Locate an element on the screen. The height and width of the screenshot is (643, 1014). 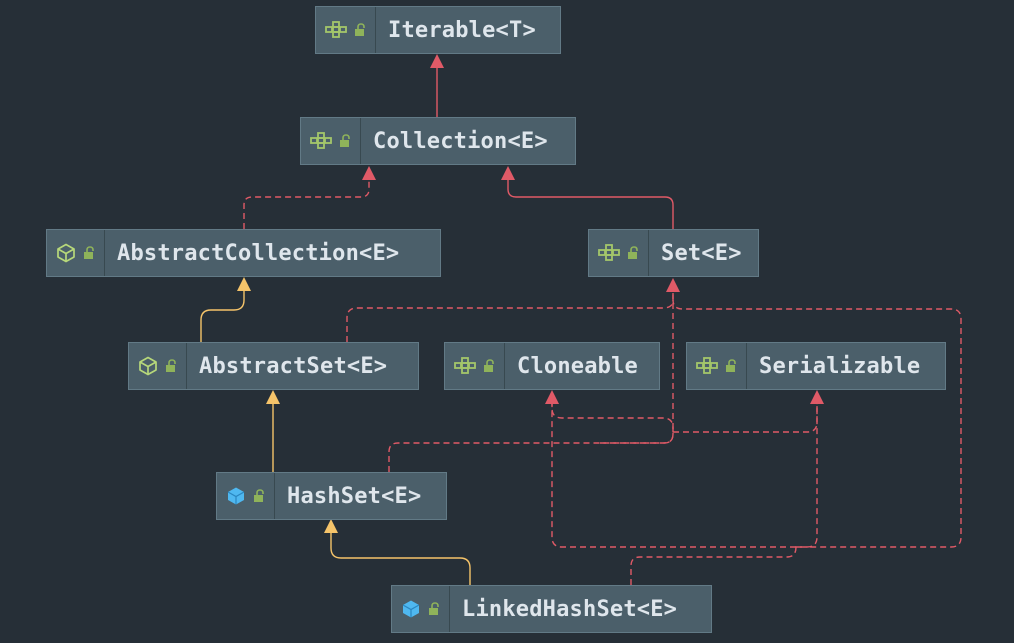
node-collection: Collection<E> is located at coordinates (438, 141).